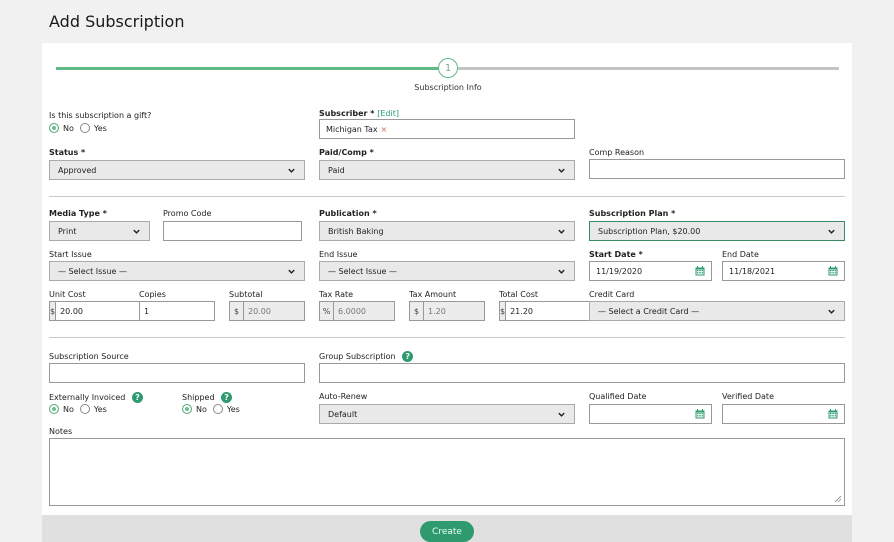 The width and height of the screenshot is (894, 542). What do you see at coordinates (177, 170) in the screenshot?
I see `status-select: Approved` at bounding box center [177, 170].